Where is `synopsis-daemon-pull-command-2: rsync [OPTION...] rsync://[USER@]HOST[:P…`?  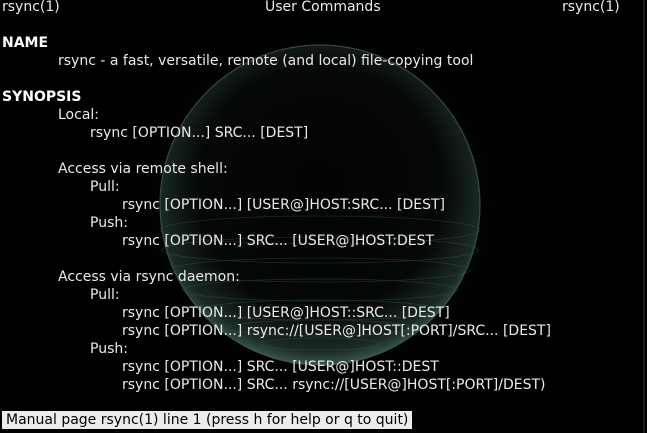
synopsis-daemon-pull-command-2: rsync [OPTION...] rsync://[USER@]HOST[:P… is located at coordinates (336, 331).